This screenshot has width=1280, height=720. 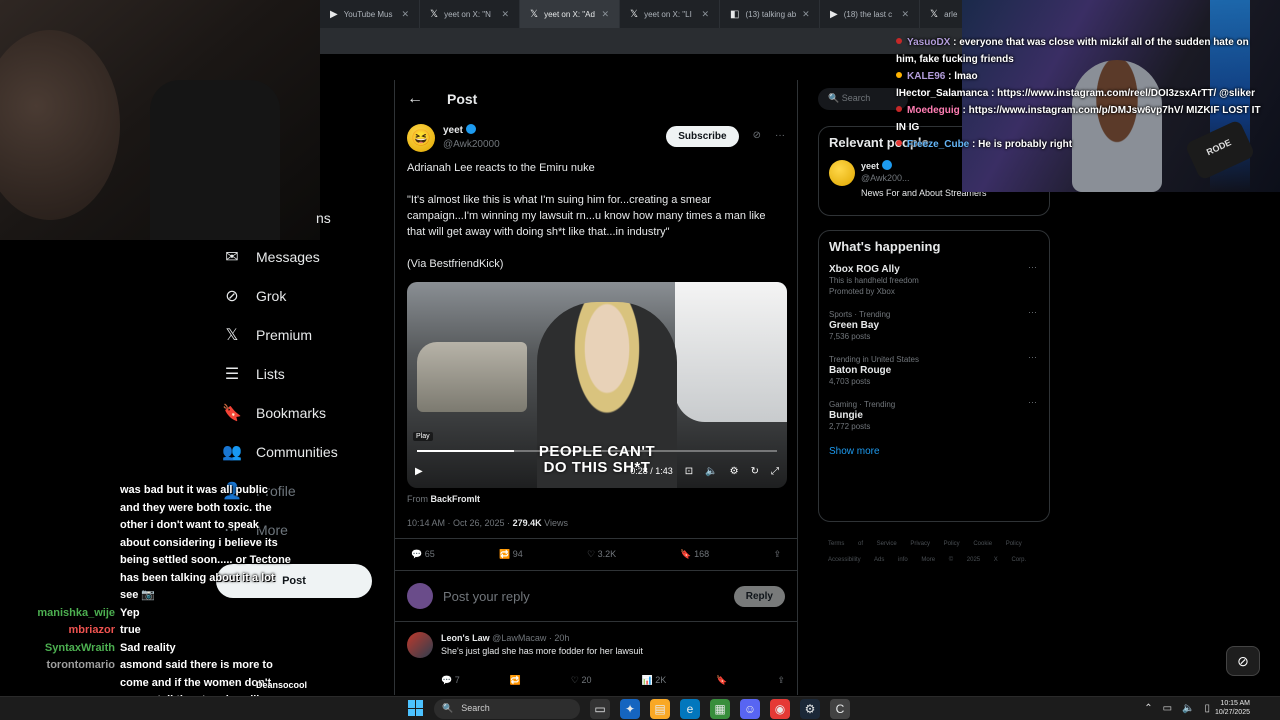 What do you see at coordinates (651, 471) in the screenshot?
I see `video-time: 0:28 / 1:43` at bounding box center [651, 471].